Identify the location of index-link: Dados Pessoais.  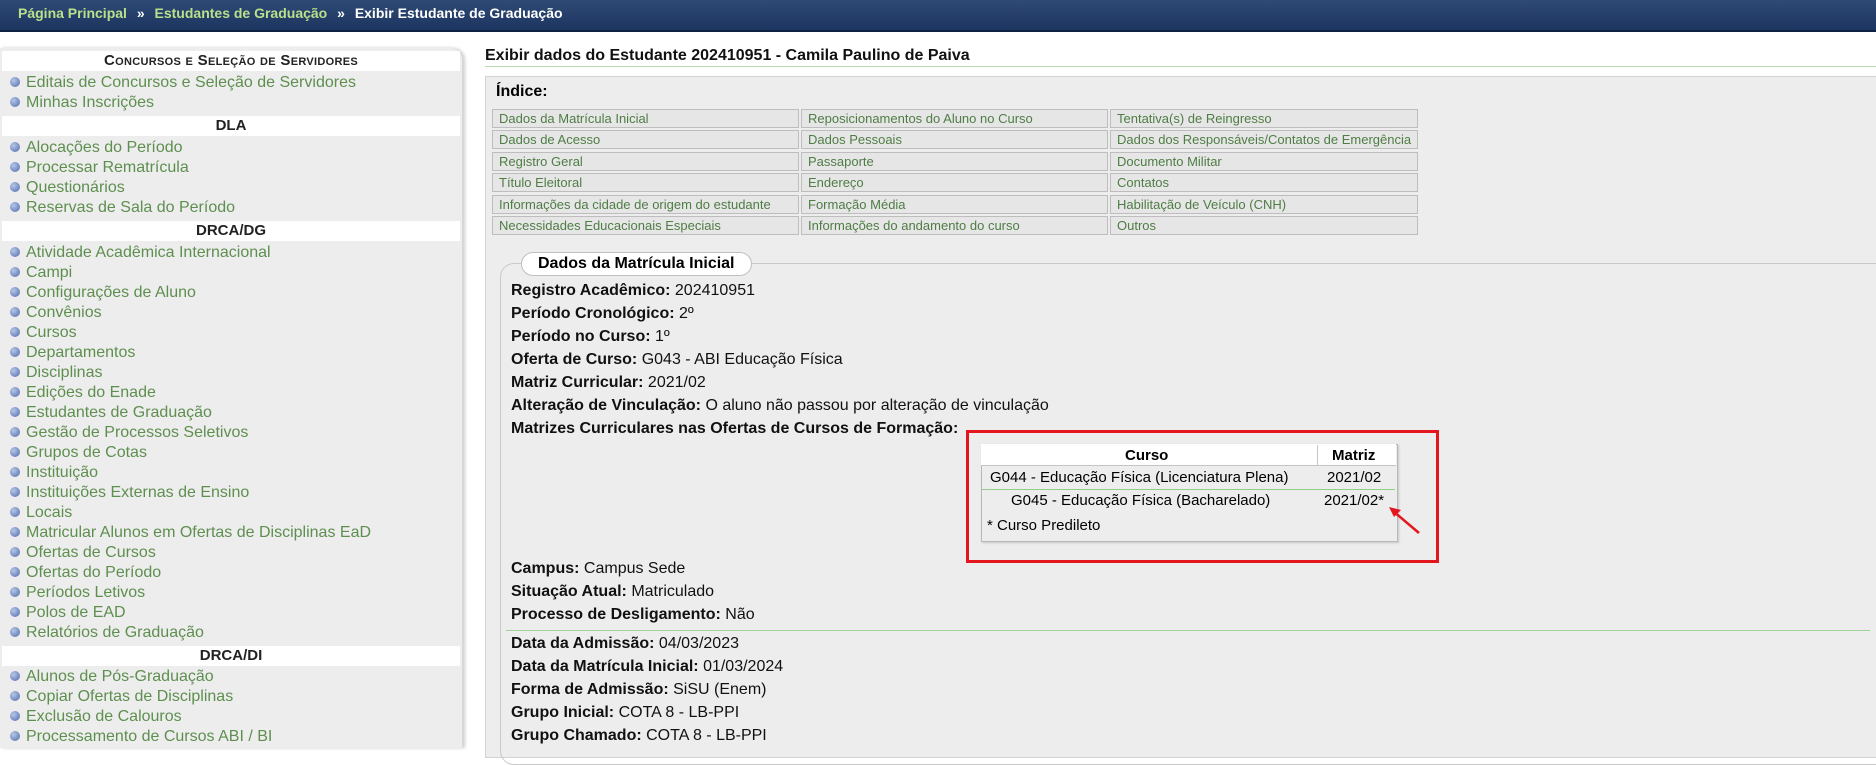
(954, 139).